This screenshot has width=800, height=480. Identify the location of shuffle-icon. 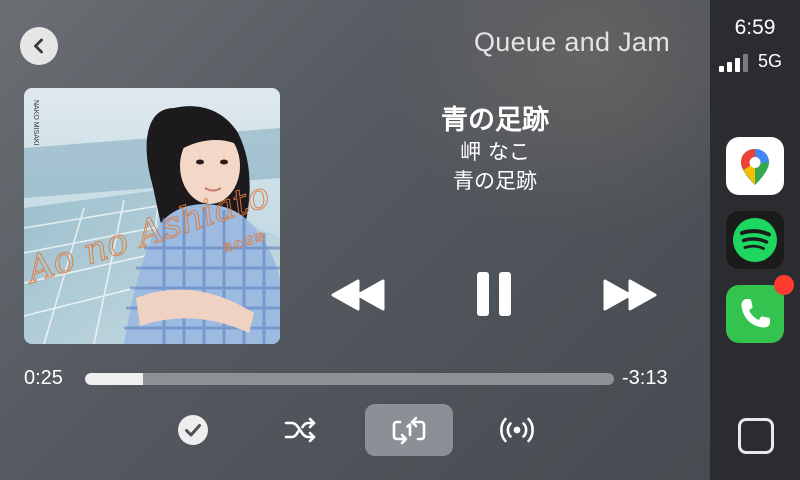
(300, 430).